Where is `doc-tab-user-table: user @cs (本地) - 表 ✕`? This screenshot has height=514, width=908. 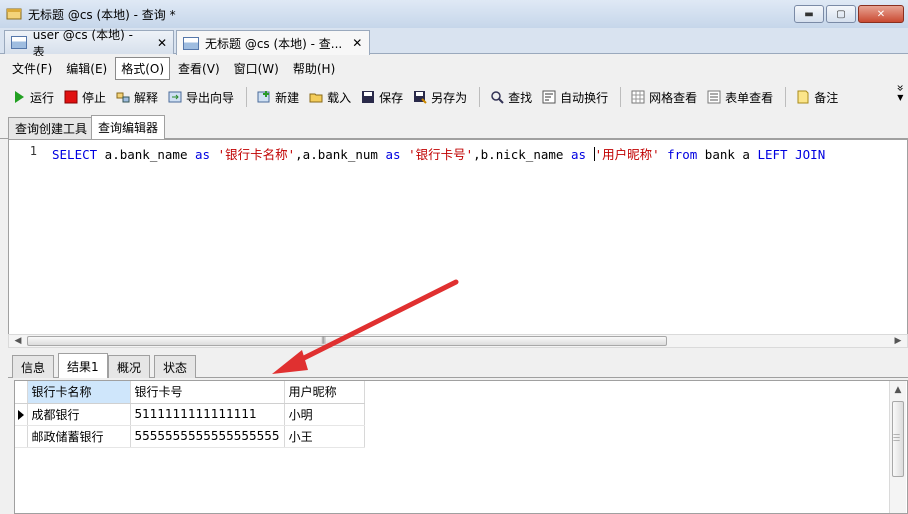
doc-tab-user-table: user @cs (本地) - 表 ✕ is located at coordinates (89, 43).